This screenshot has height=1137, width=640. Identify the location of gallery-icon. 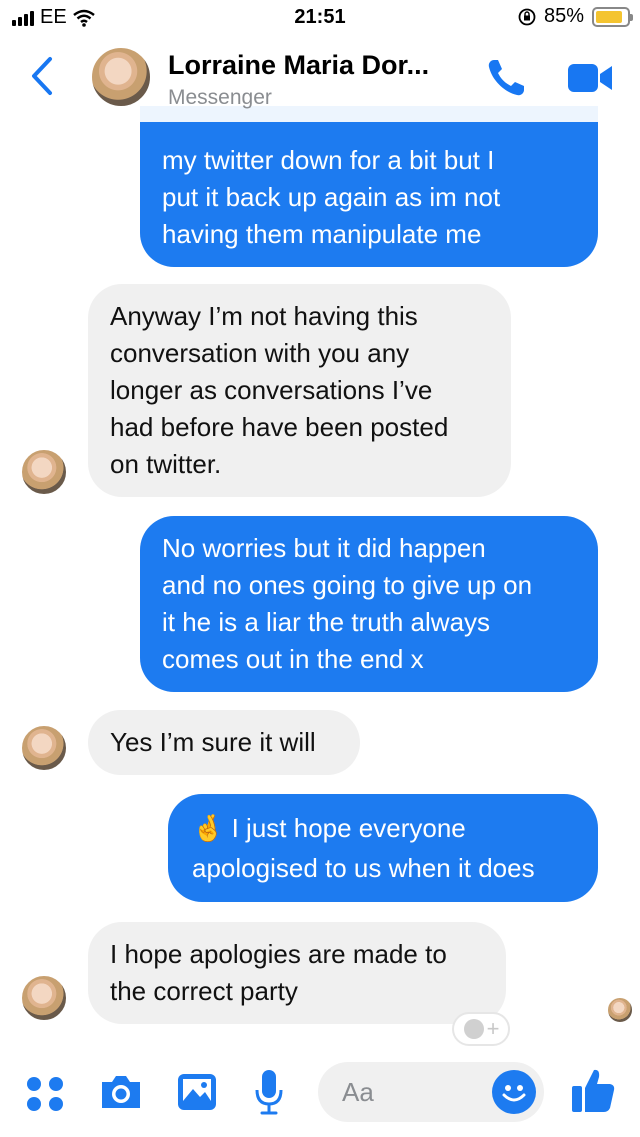
(197, 1092).